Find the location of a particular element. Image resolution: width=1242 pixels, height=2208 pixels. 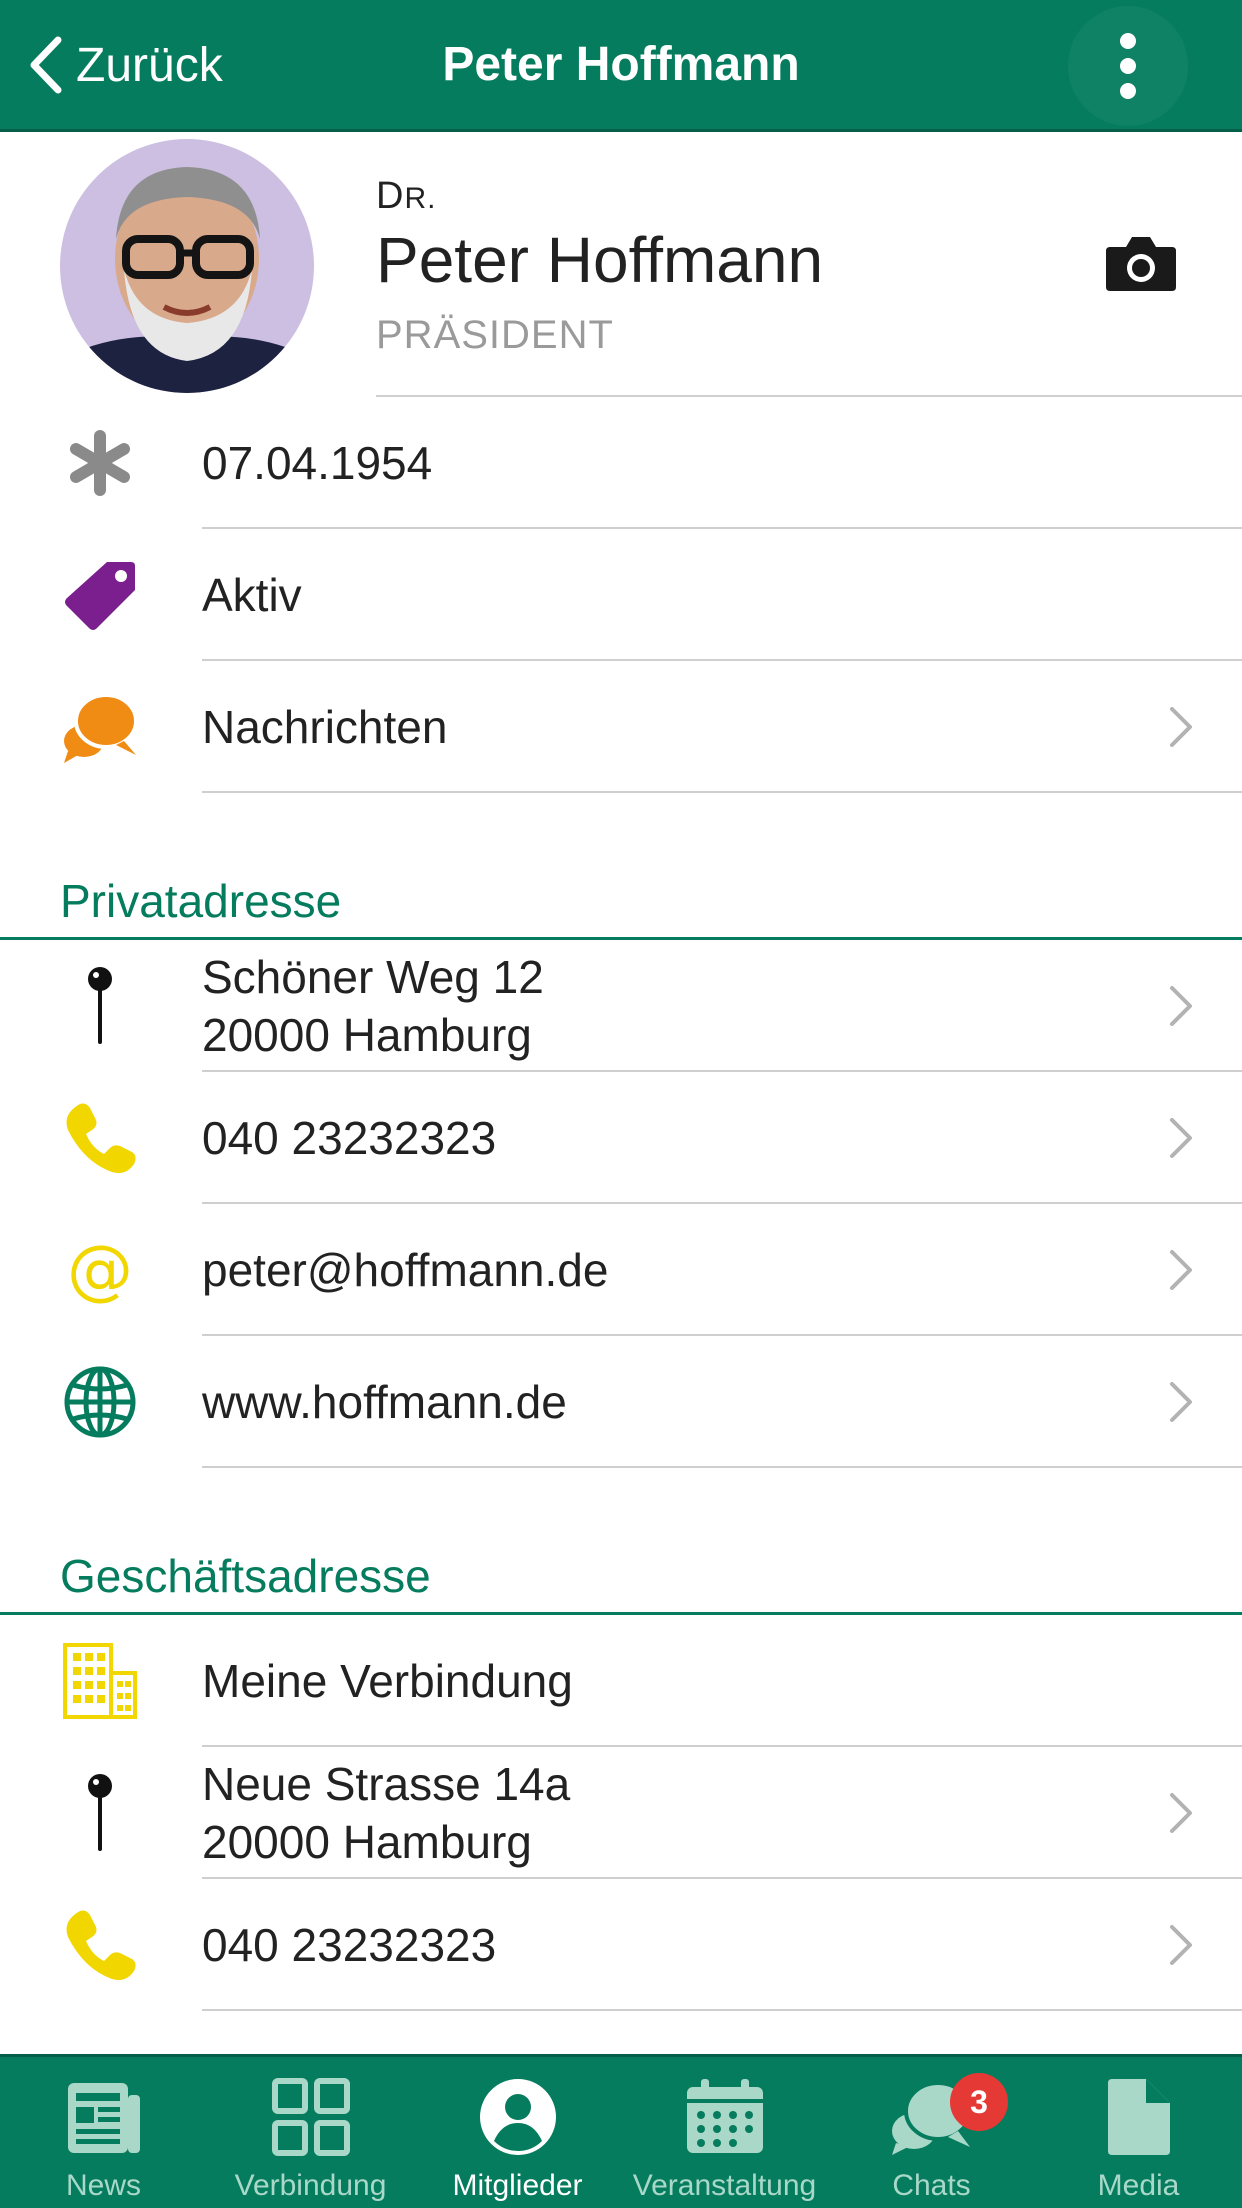

globe-icon is located at coordinates (100, 1402).